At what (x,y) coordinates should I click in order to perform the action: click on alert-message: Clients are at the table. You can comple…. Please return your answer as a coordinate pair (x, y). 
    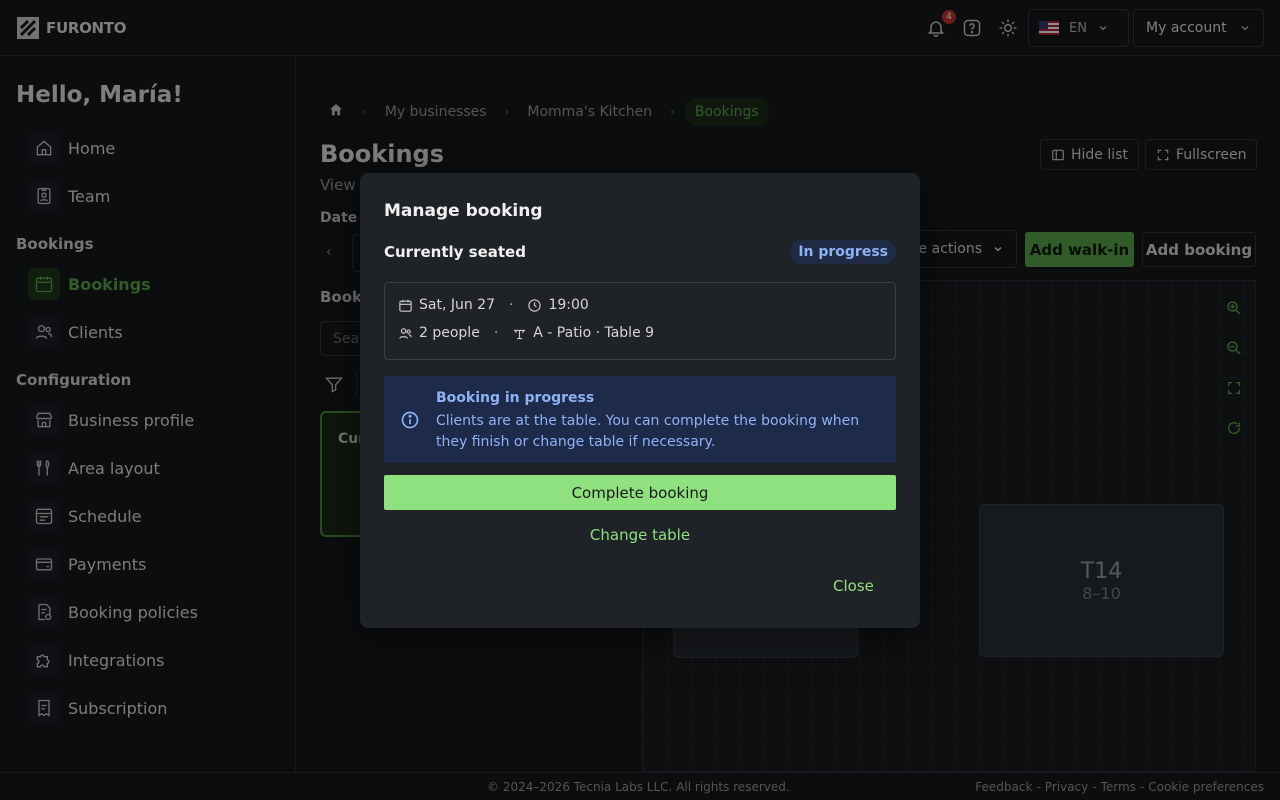
    Looking at the image, I should click on (648, 431).